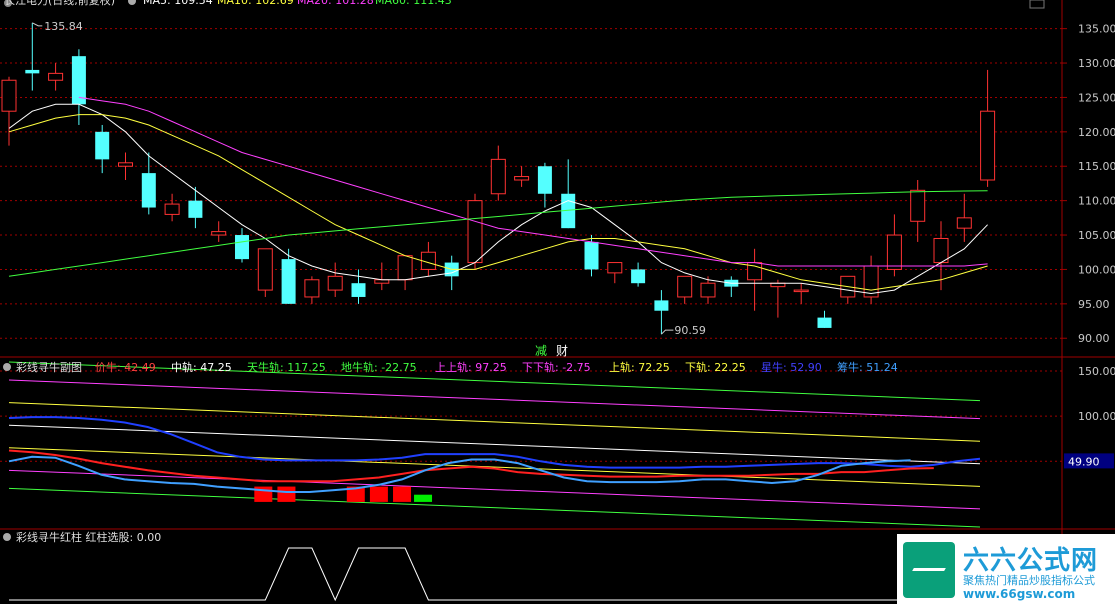 Image resolution: width=1115 pixels, height=604 pixels. Describe the element at coordinates (471, 466) in the screenshot. I see `indicator-line` at that location.